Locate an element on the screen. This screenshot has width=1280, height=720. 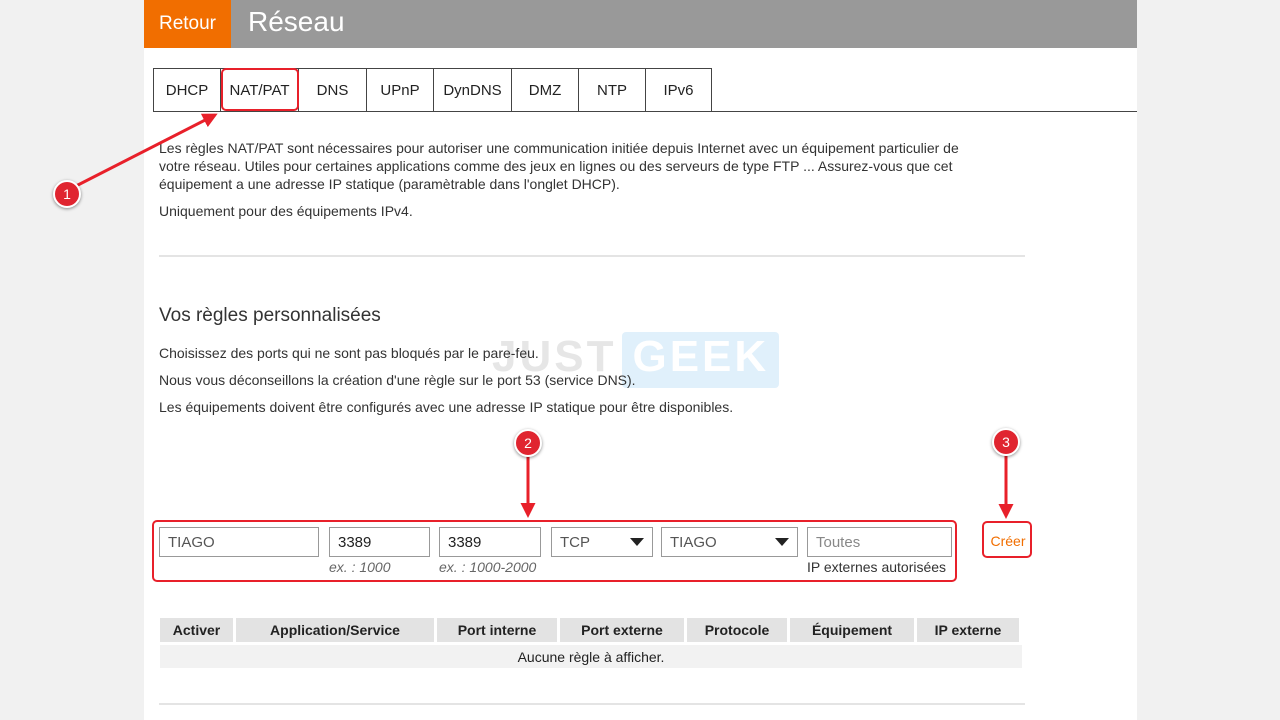
annotation-badge-1: 1 is located at coordinates (67, 194).